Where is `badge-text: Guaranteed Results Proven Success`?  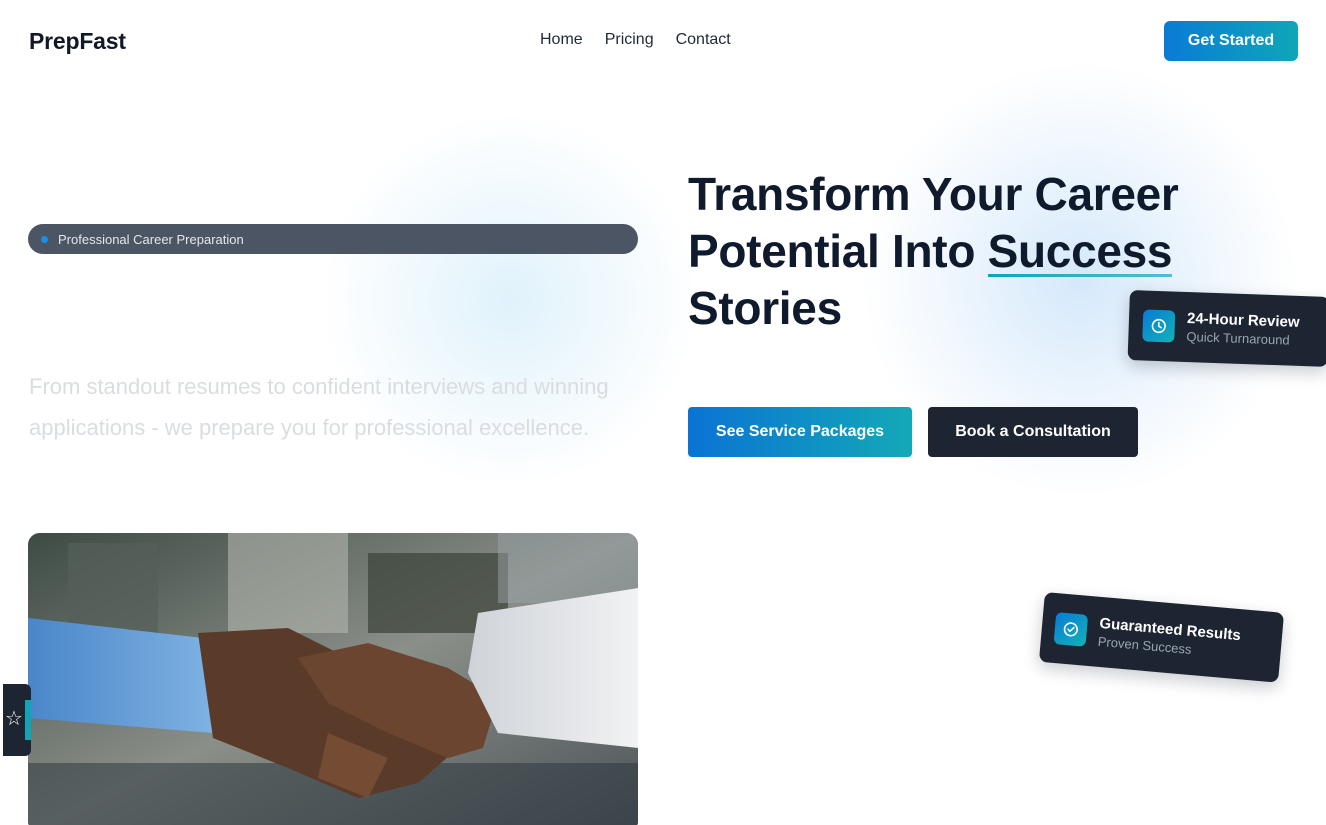
badge-text: Guaranteed Results Proven Success is located at coordinates (1169, 637).